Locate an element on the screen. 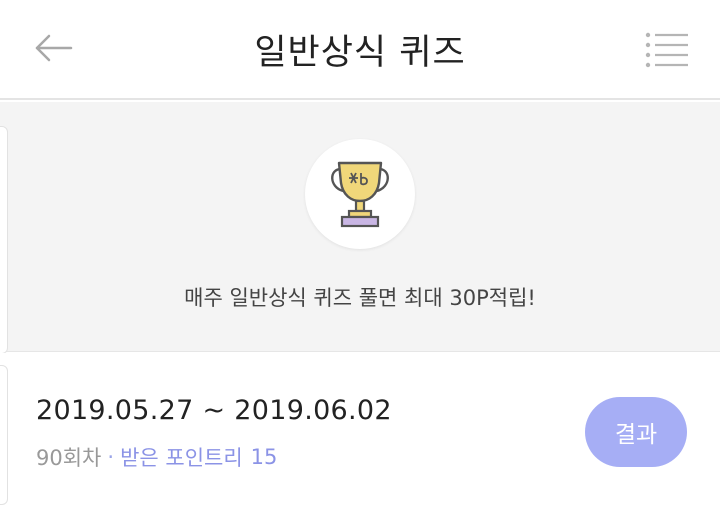 This screenshot has width=720, height=505. banner-text: 매주 일반상식 퀴즈 풀면 최대 30P적립! is located at coordinates (360, 298).